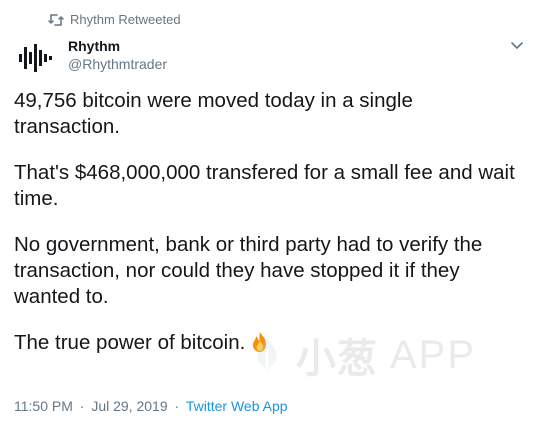 The image size is (539, 422). What do you see at coordinates (130, 342) in the screenshot?
I see `tweet-paragraph: The true power of bitcoin.` at bounding box center [130, 342].